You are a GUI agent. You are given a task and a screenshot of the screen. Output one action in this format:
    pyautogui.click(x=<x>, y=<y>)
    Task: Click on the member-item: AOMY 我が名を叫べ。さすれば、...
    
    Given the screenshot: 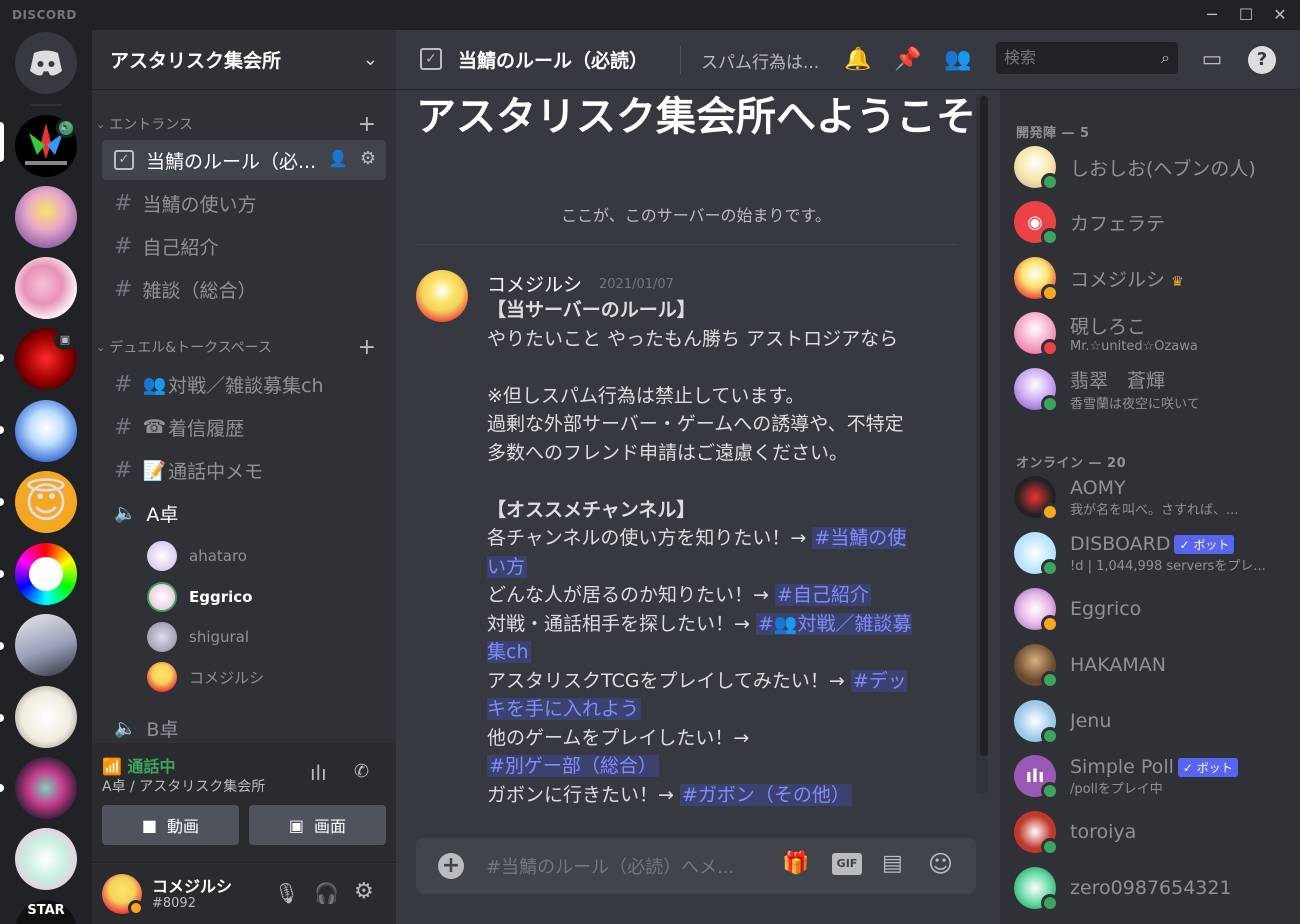 What is the action you would take?
    pyautogui.click(x=1154, y=497)
    